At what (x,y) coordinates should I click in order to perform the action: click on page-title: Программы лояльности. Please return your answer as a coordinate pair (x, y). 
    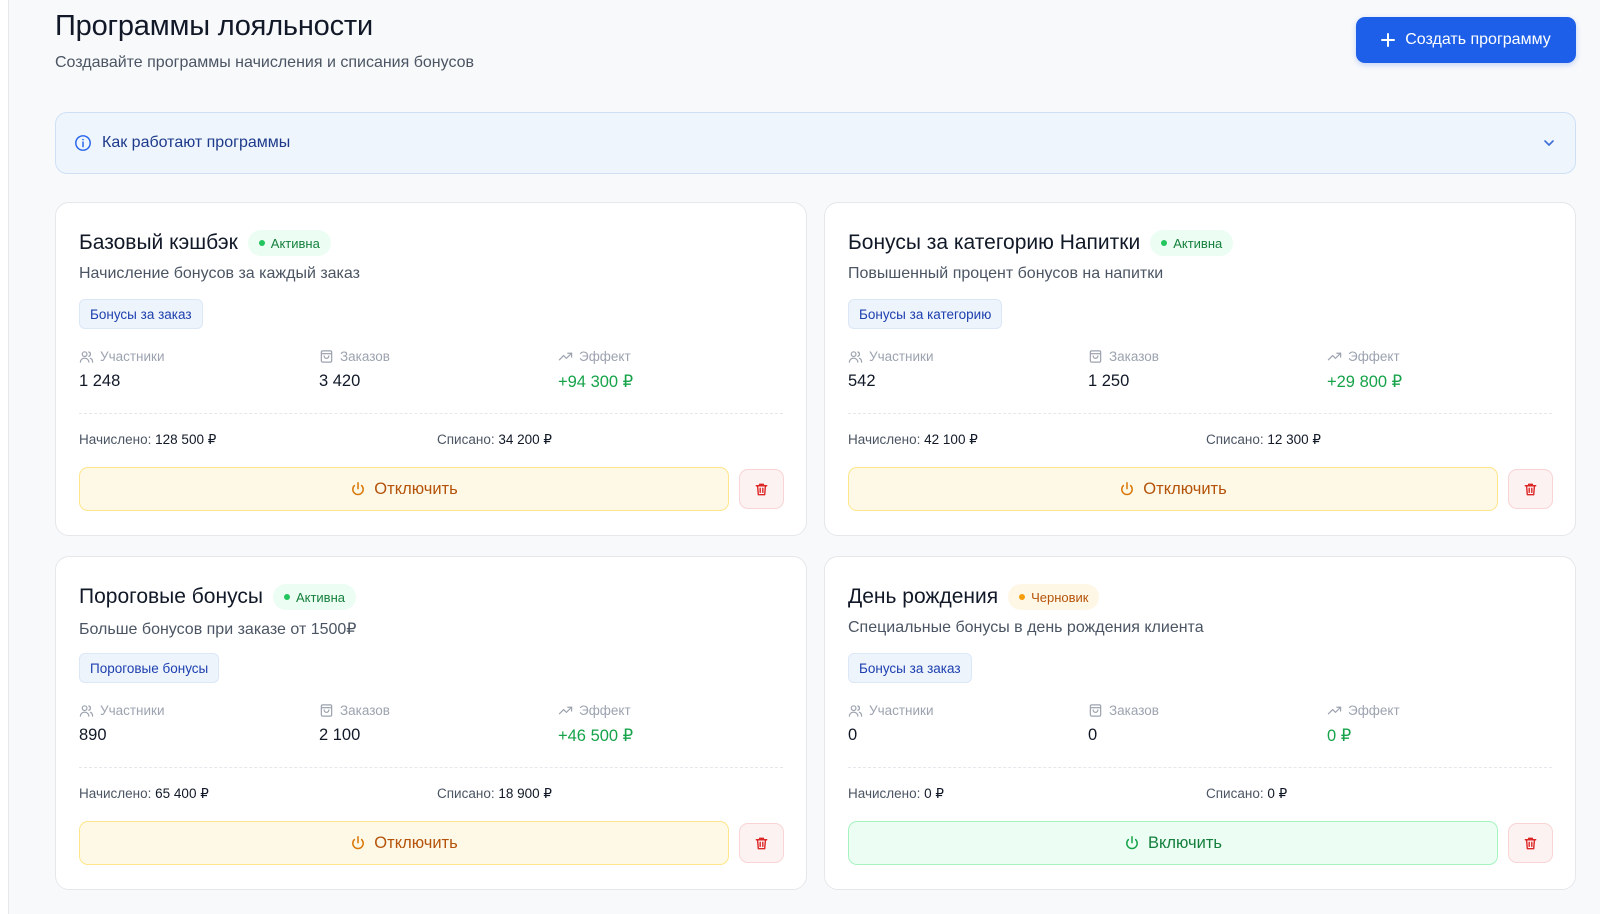
    Looking at the image, I should click on (214, 26).